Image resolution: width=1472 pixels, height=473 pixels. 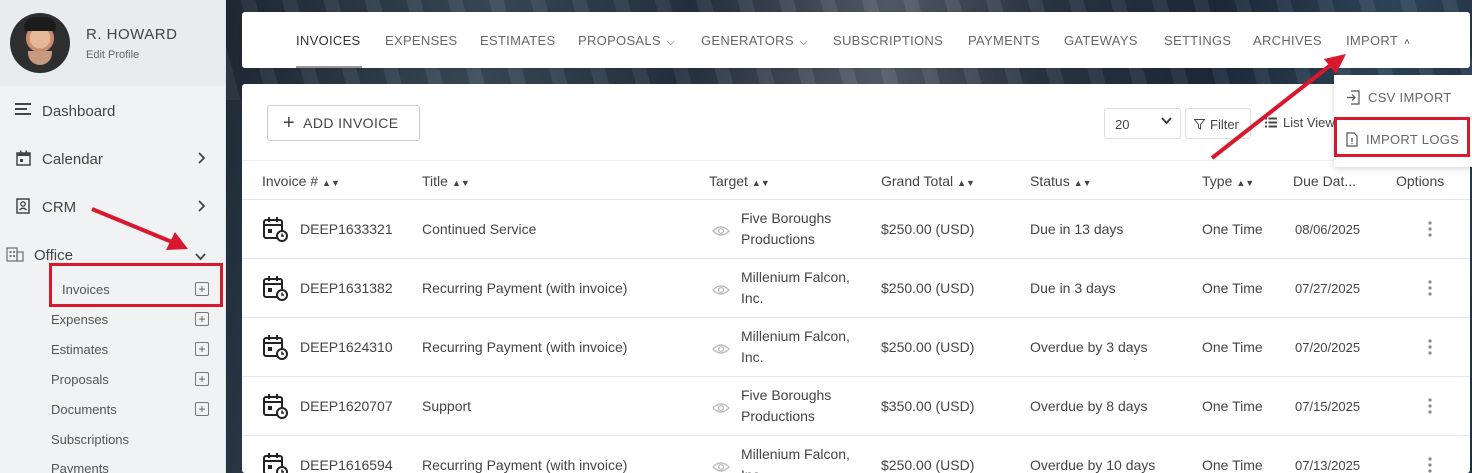 I want to click on tab-payments: PAYMENTS, so click(x=1004, y=40).